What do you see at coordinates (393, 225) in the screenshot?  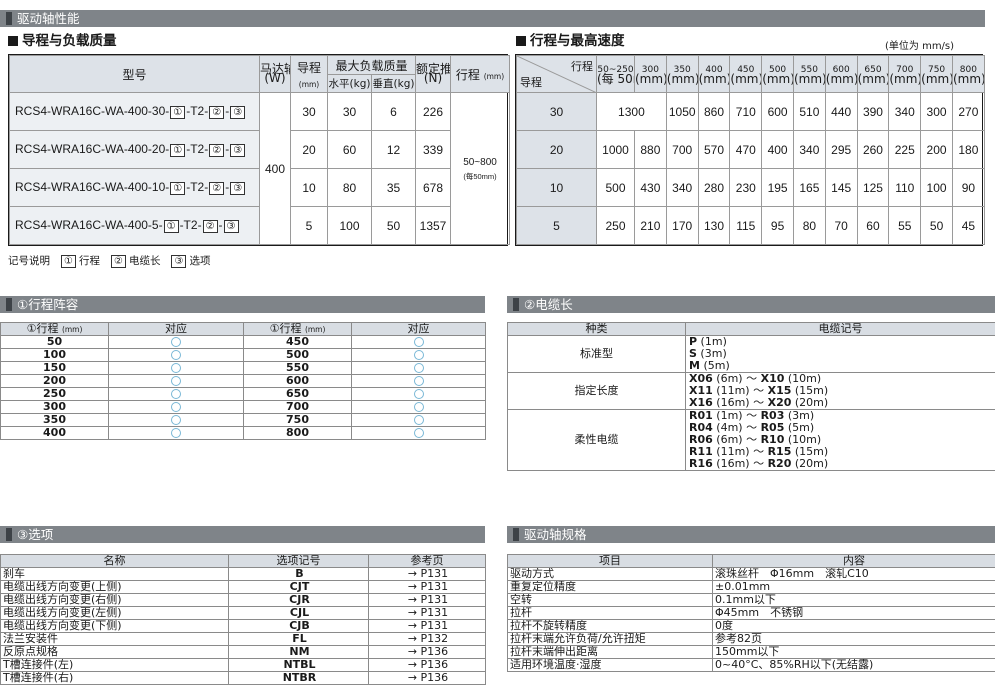 I see `vertical-load: 50` at bounding box center [393, 225].